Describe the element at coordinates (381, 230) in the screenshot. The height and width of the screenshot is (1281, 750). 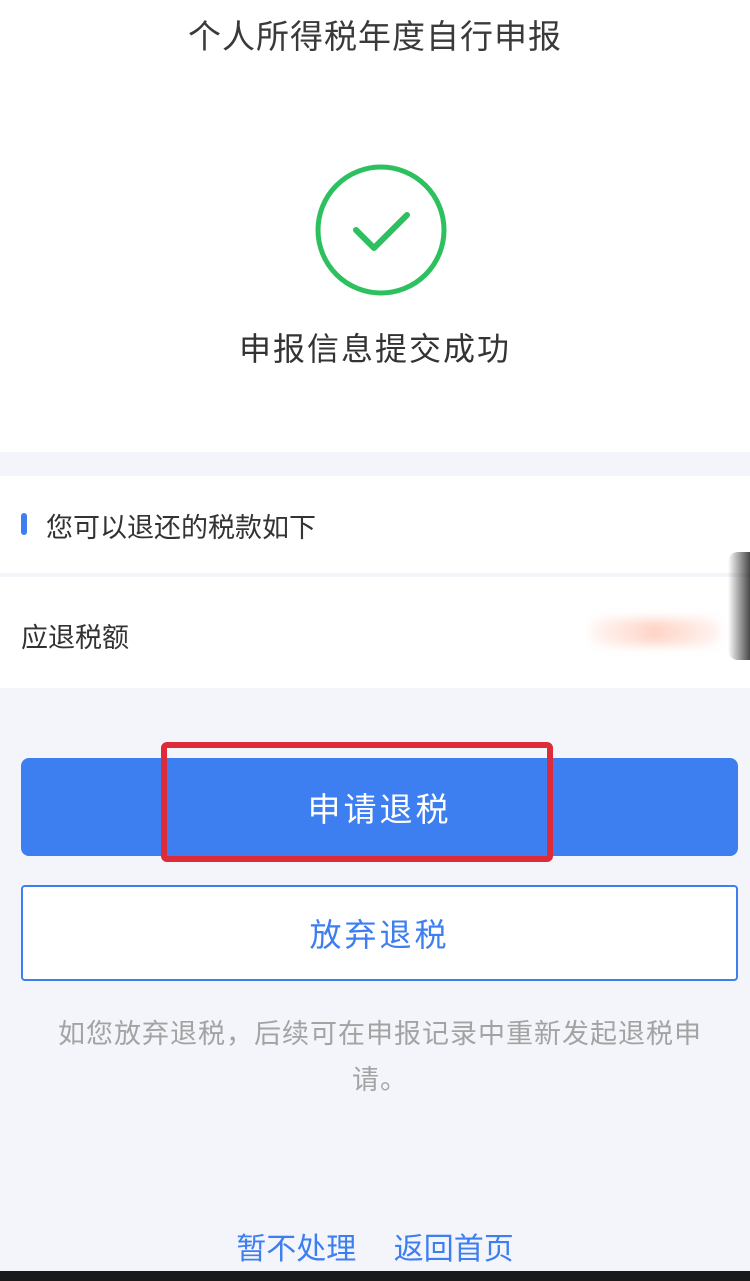
I see `success-check-icon` at that location.